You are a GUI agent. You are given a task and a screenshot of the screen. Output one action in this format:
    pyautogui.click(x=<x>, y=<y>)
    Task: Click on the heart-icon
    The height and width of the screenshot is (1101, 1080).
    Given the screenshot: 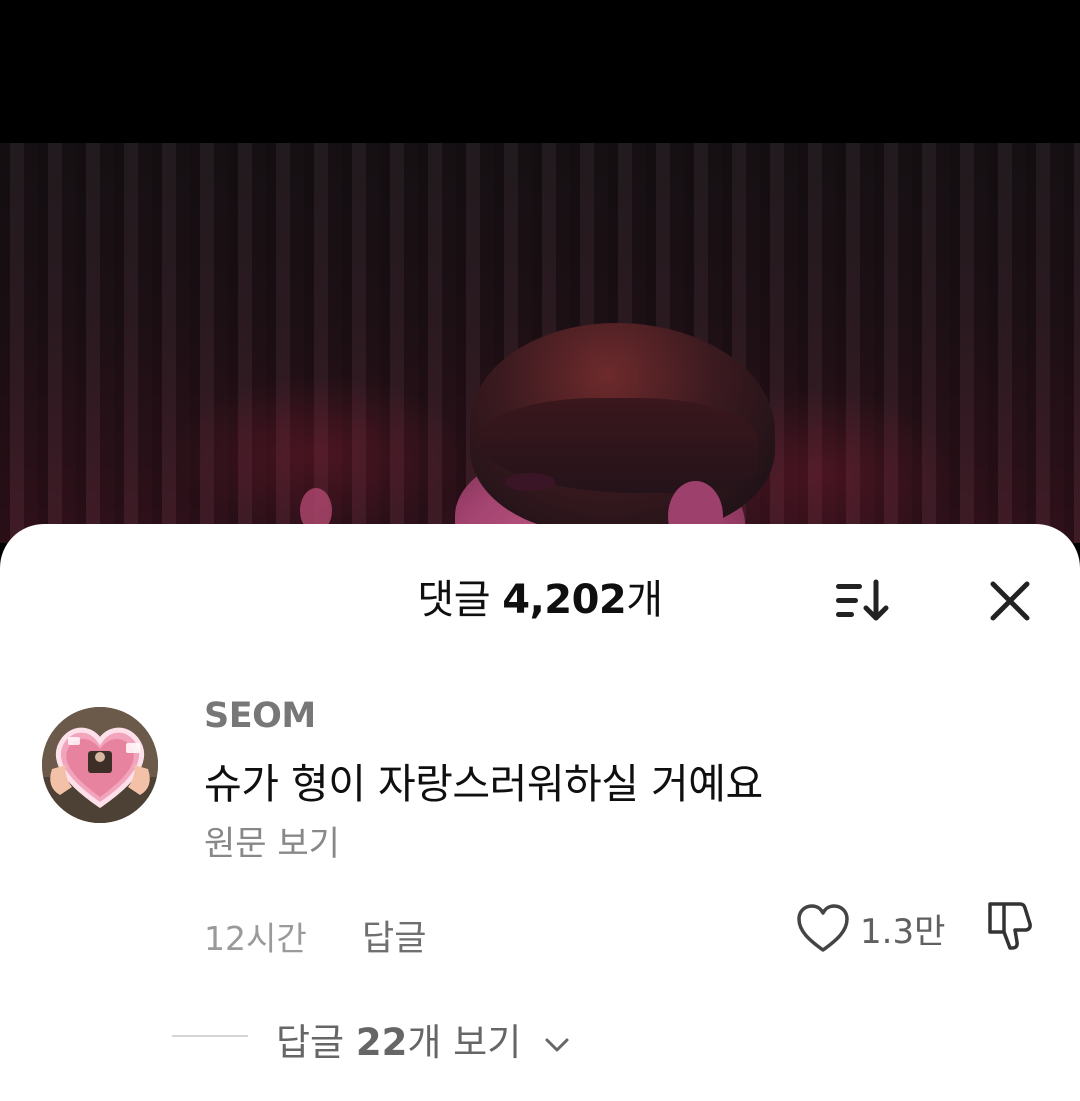 What is the action you would take?
    pyautogui.click(x=823, y=928)
    